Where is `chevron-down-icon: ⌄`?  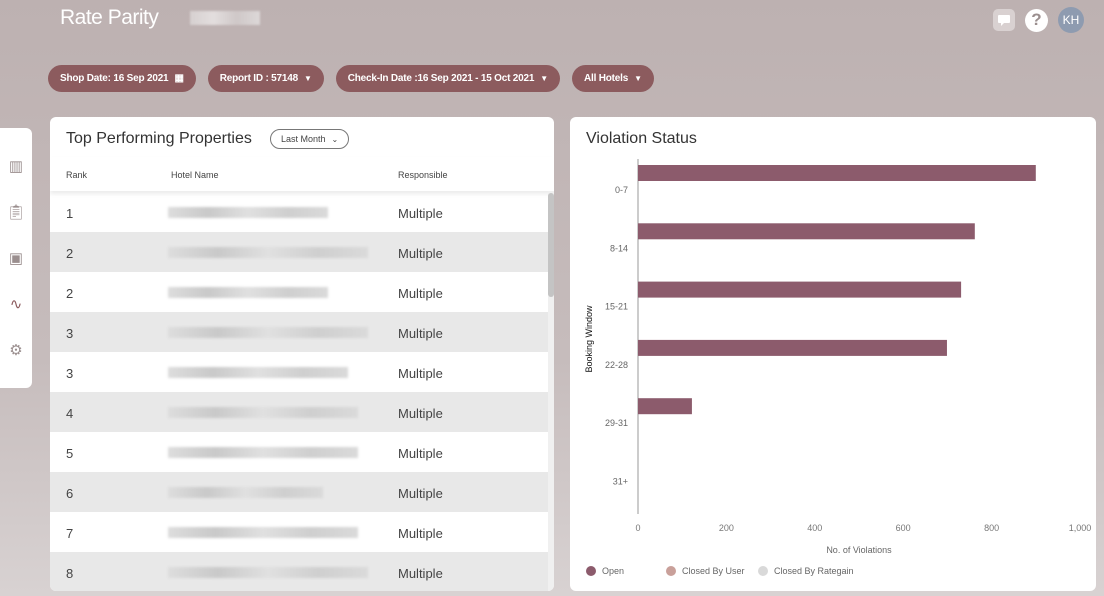
chevron-down-icon: ⌄ is located at coordinates (335, 139).